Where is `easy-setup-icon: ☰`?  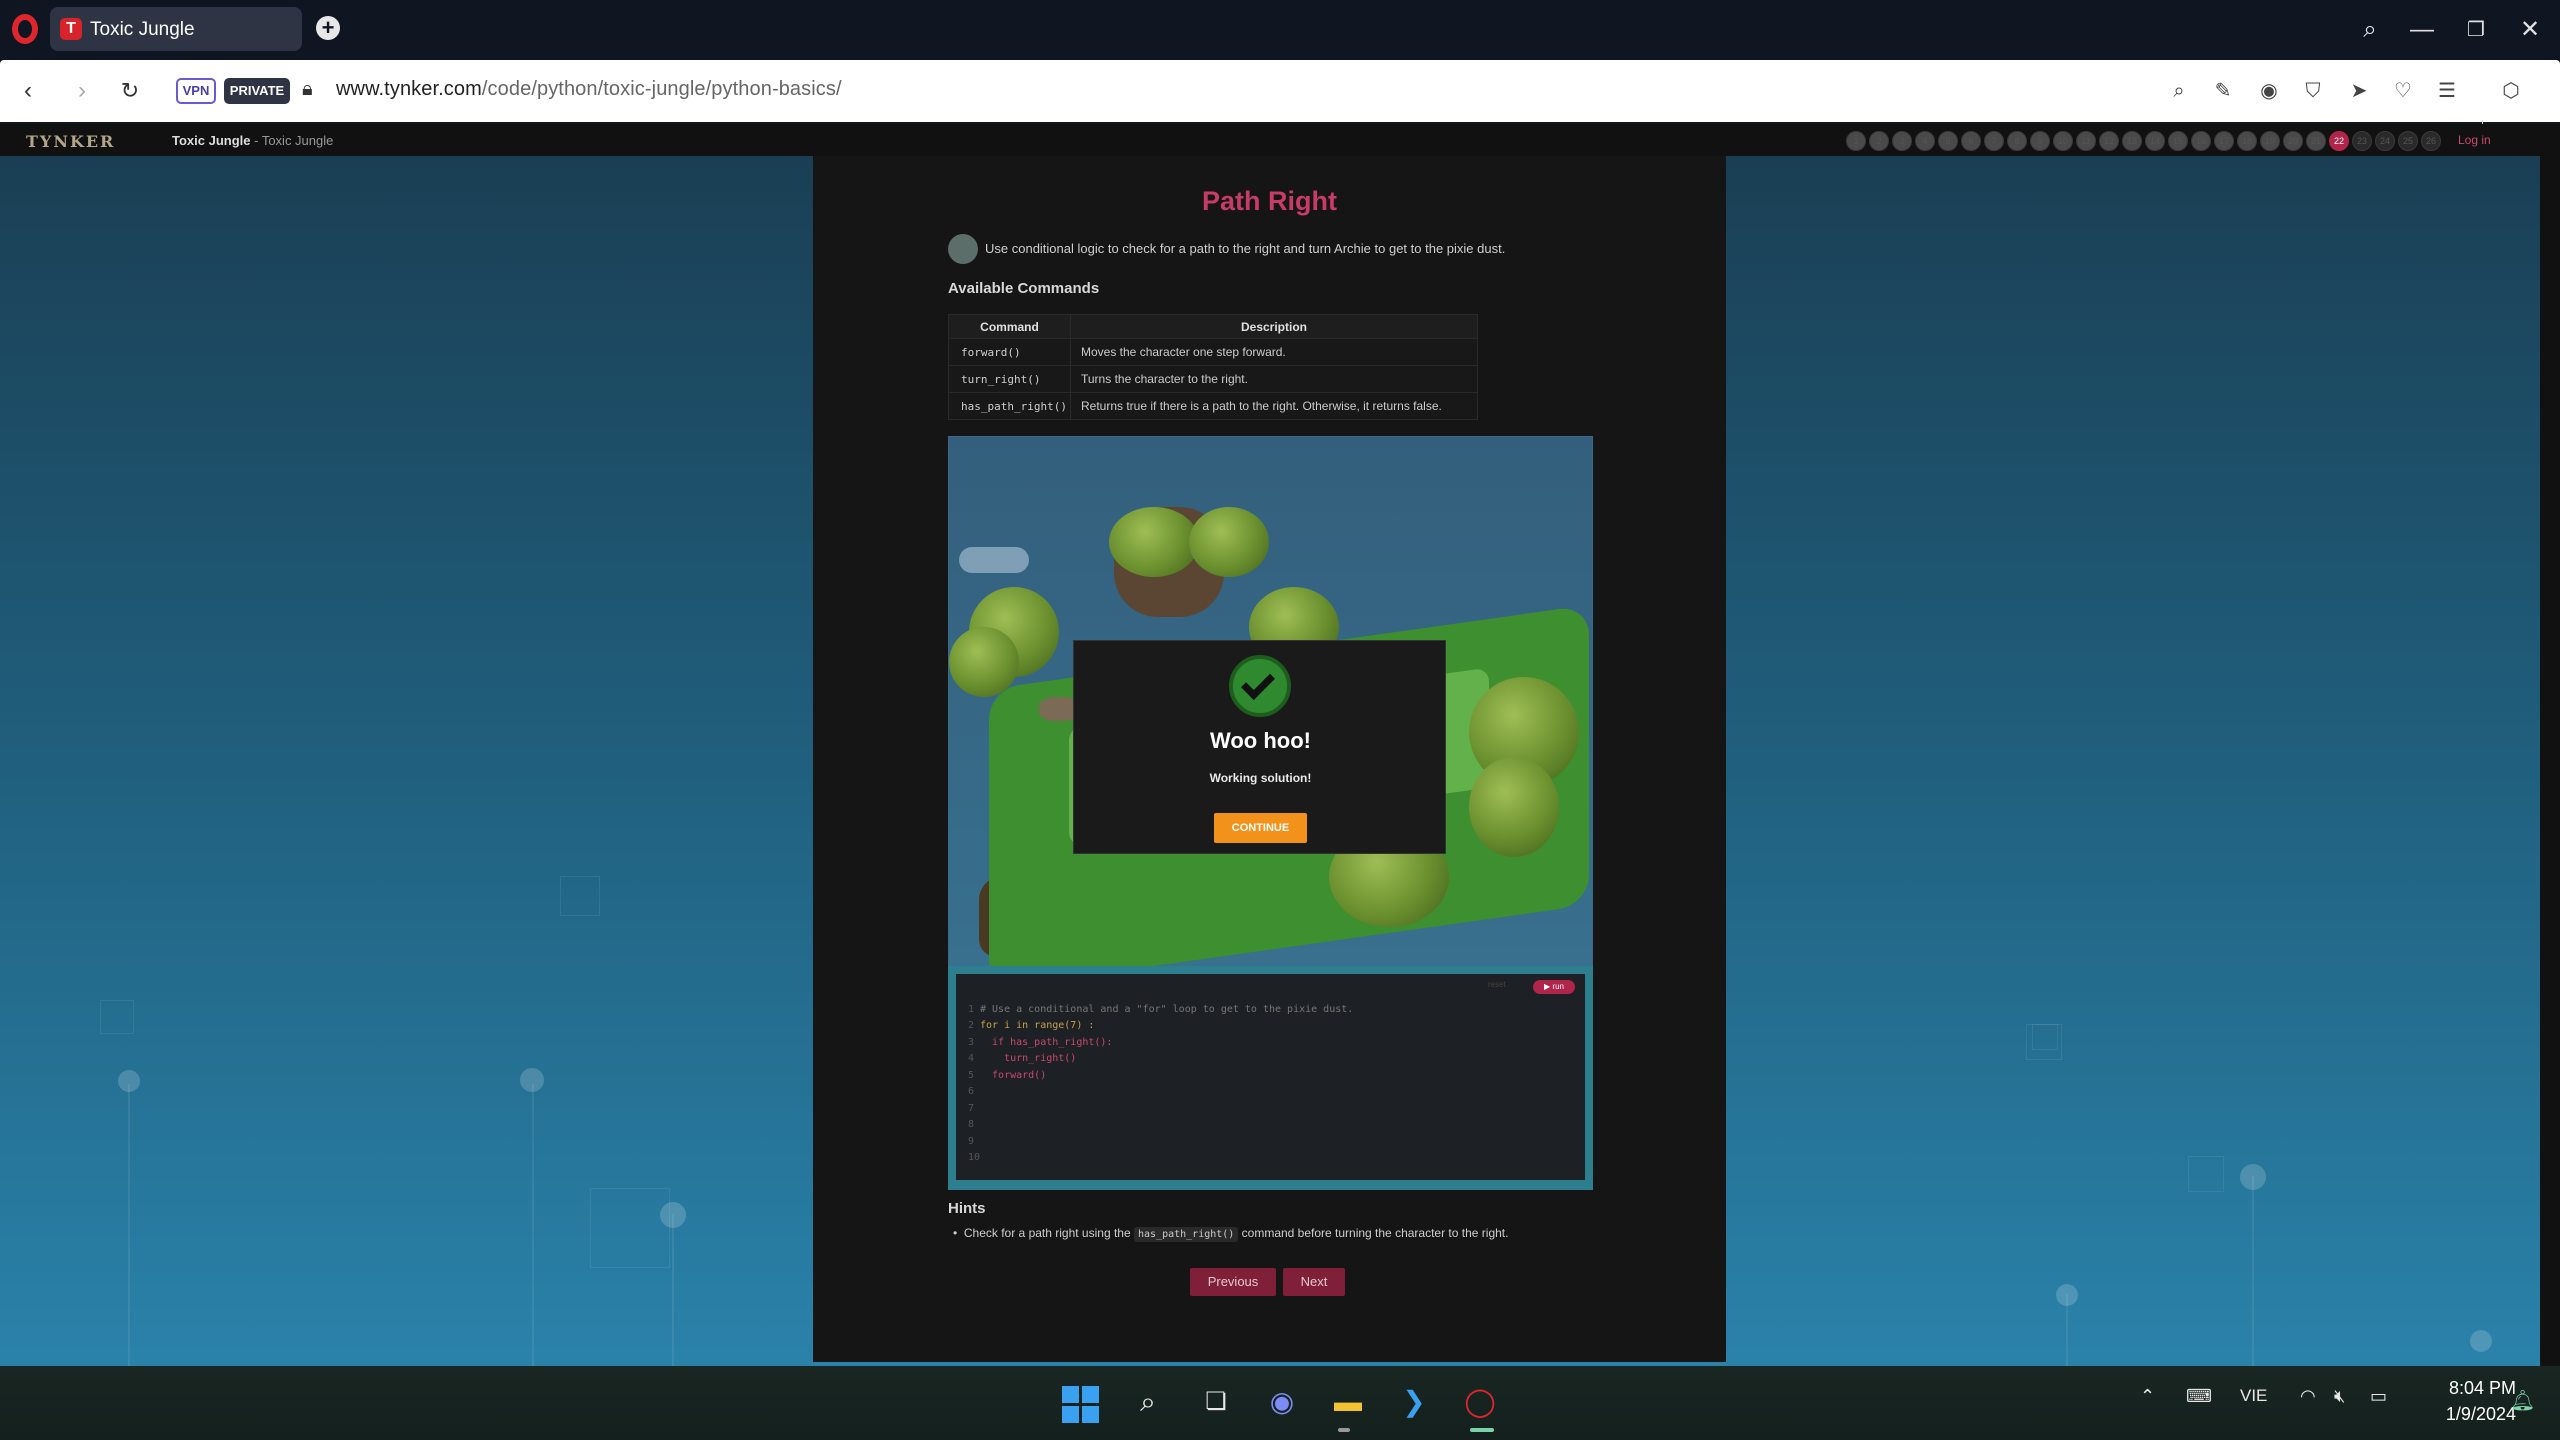 easy-setup-icon: ☰ is located at coordinates (2447, 91).